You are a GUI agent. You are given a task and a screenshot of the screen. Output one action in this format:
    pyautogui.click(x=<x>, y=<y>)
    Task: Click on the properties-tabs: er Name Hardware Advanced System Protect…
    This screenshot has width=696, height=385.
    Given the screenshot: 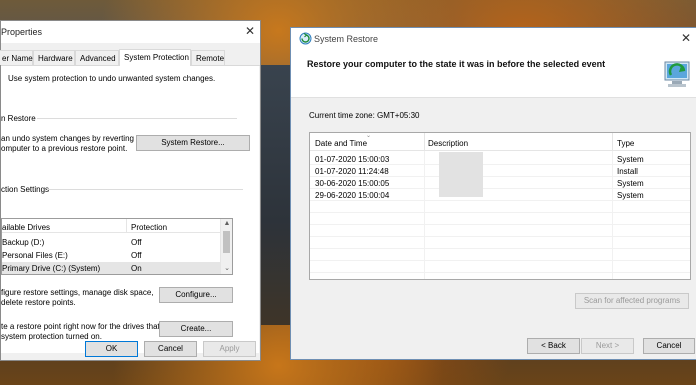 What is the action you would take?
    pyautogui.click(x=130, y=57)
    